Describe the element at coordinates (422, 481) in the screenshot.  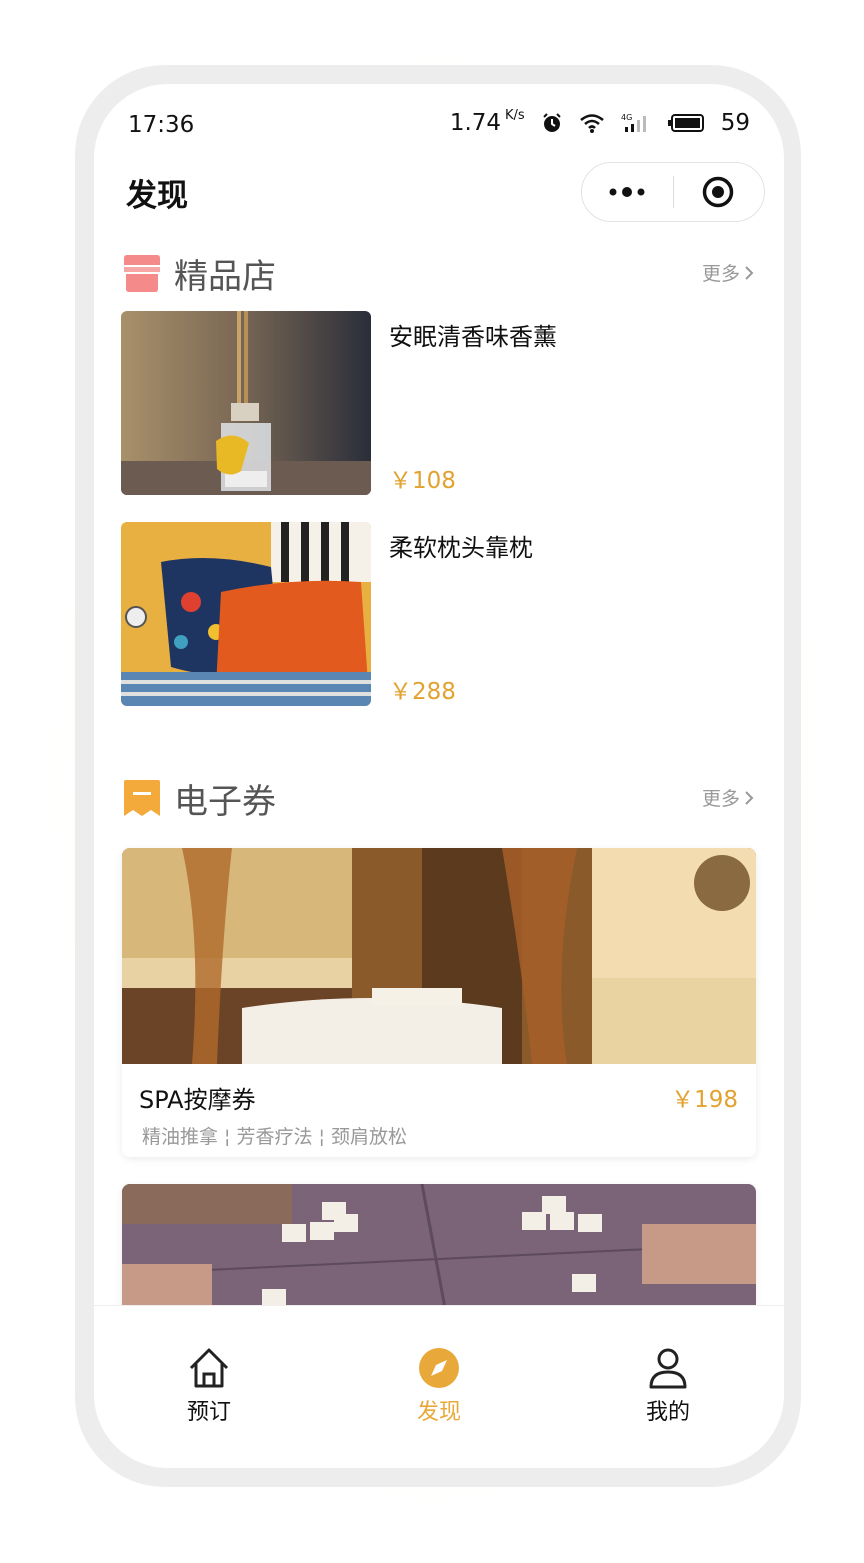
I see `product-price: ￥108` at that location.